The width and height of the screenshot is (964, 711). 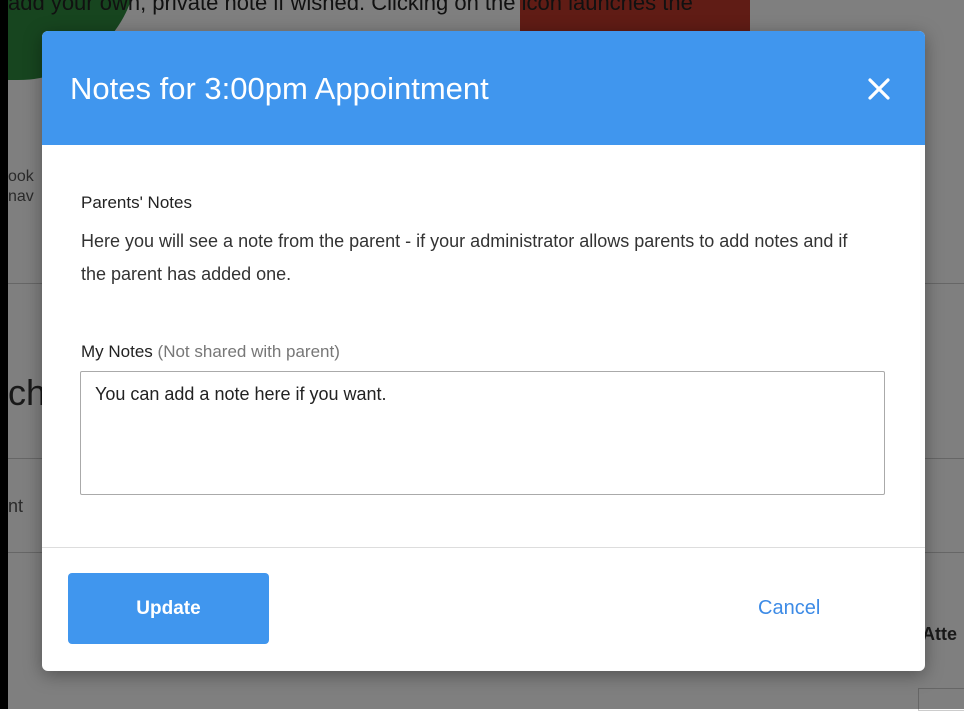 I want to click on my-notes-label: My Notes (Not shared with parent), so click(x=210, y=352).